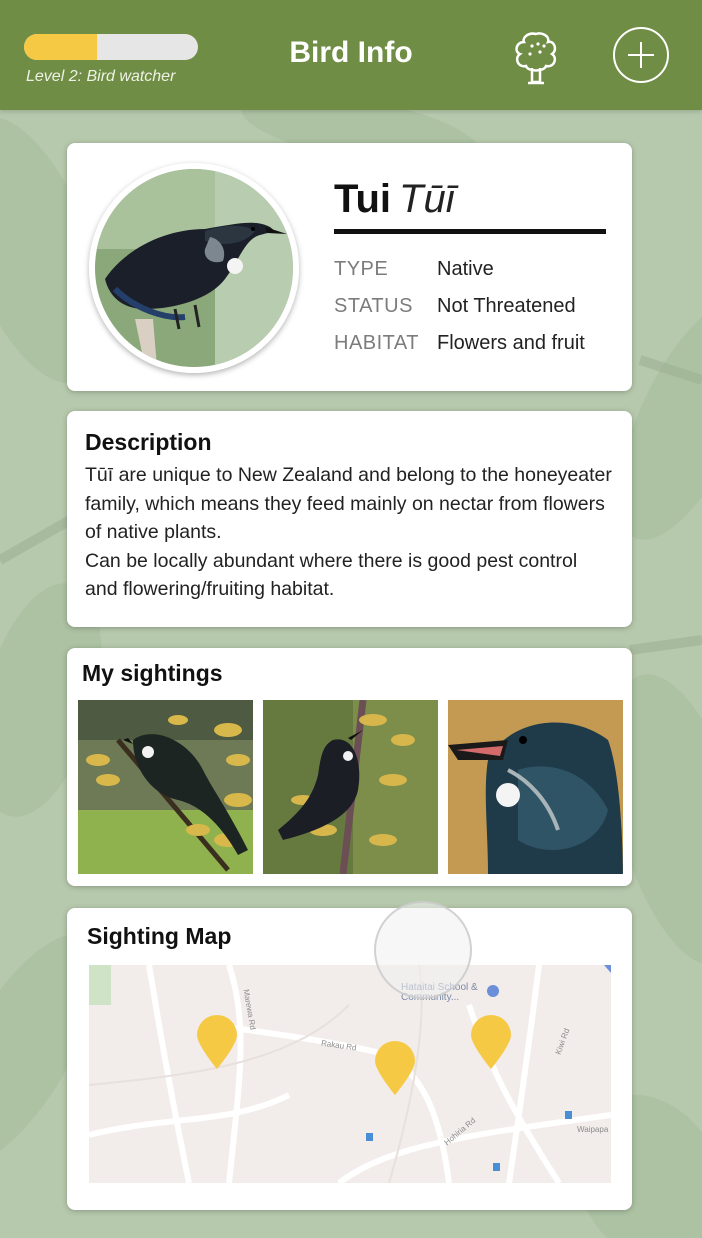  I want to click on info-key: HABITAT, so click(376, 343).